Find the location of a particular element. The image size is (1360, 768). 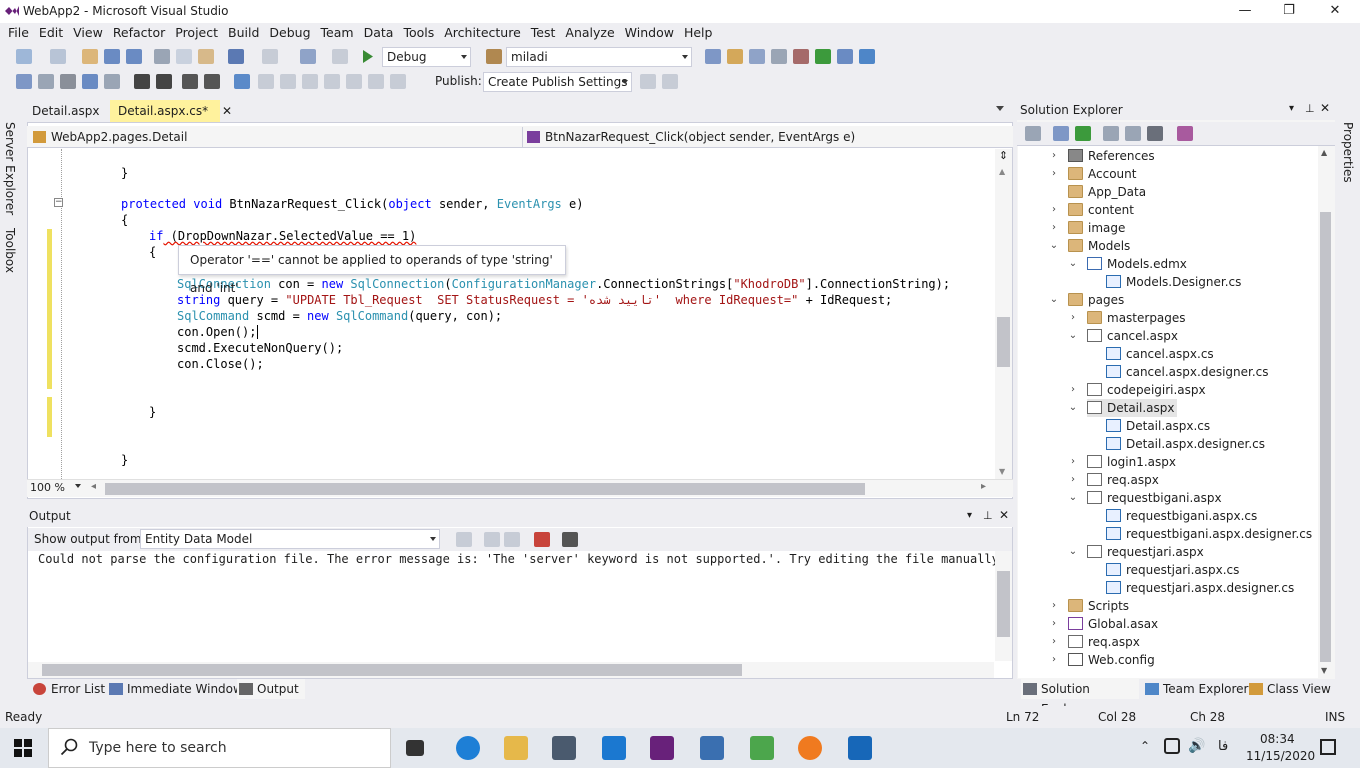

publish-settings-dropdown: Create Publish Settings is located at coordinates (557, 82).